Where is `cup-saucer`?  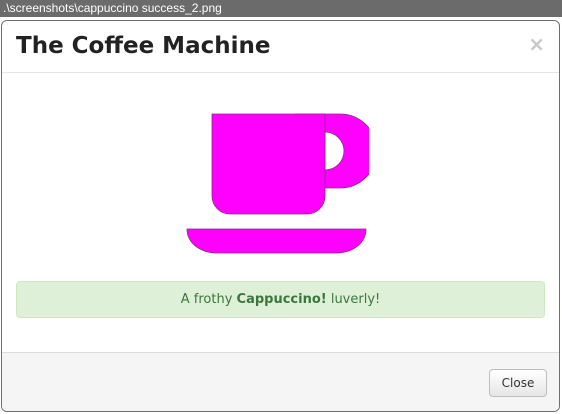
cup-saucer is located at coordinates (276, 241).